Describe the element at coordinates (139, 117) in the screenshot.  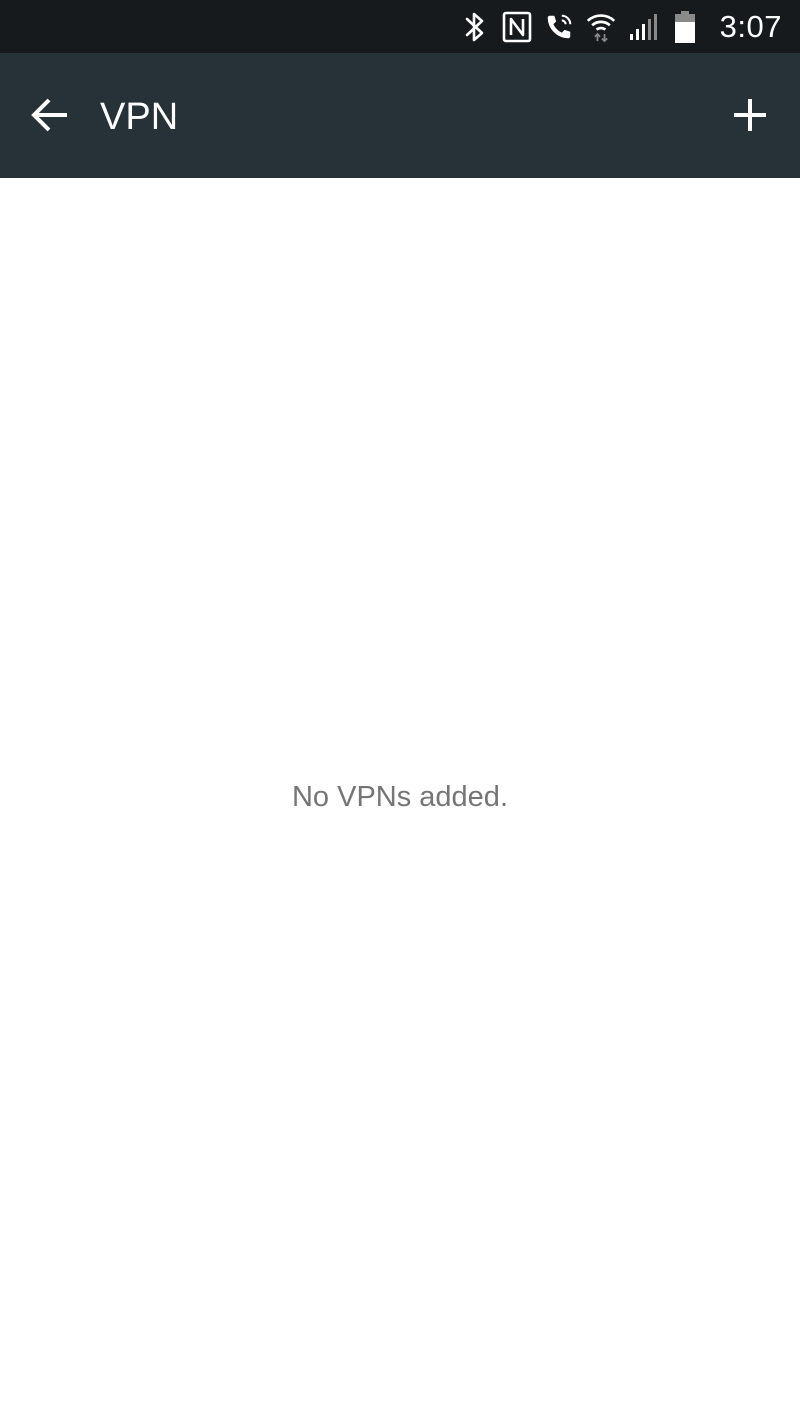
I see `page-title: VPN` at that location.